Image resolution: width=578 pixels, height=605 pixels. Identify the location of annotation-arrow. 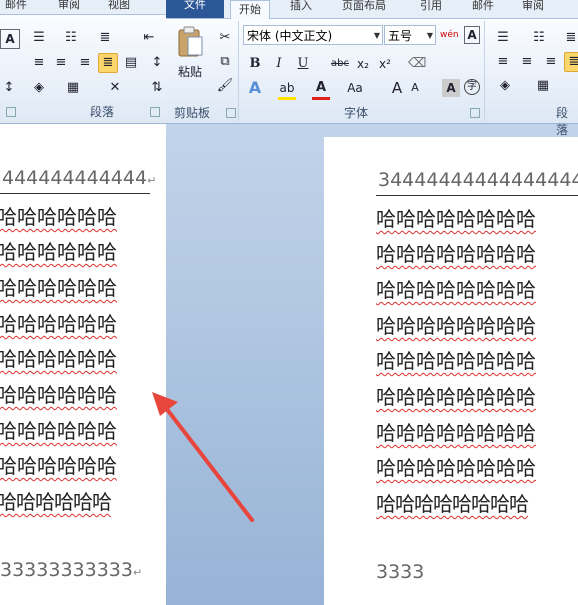
(203, 457).